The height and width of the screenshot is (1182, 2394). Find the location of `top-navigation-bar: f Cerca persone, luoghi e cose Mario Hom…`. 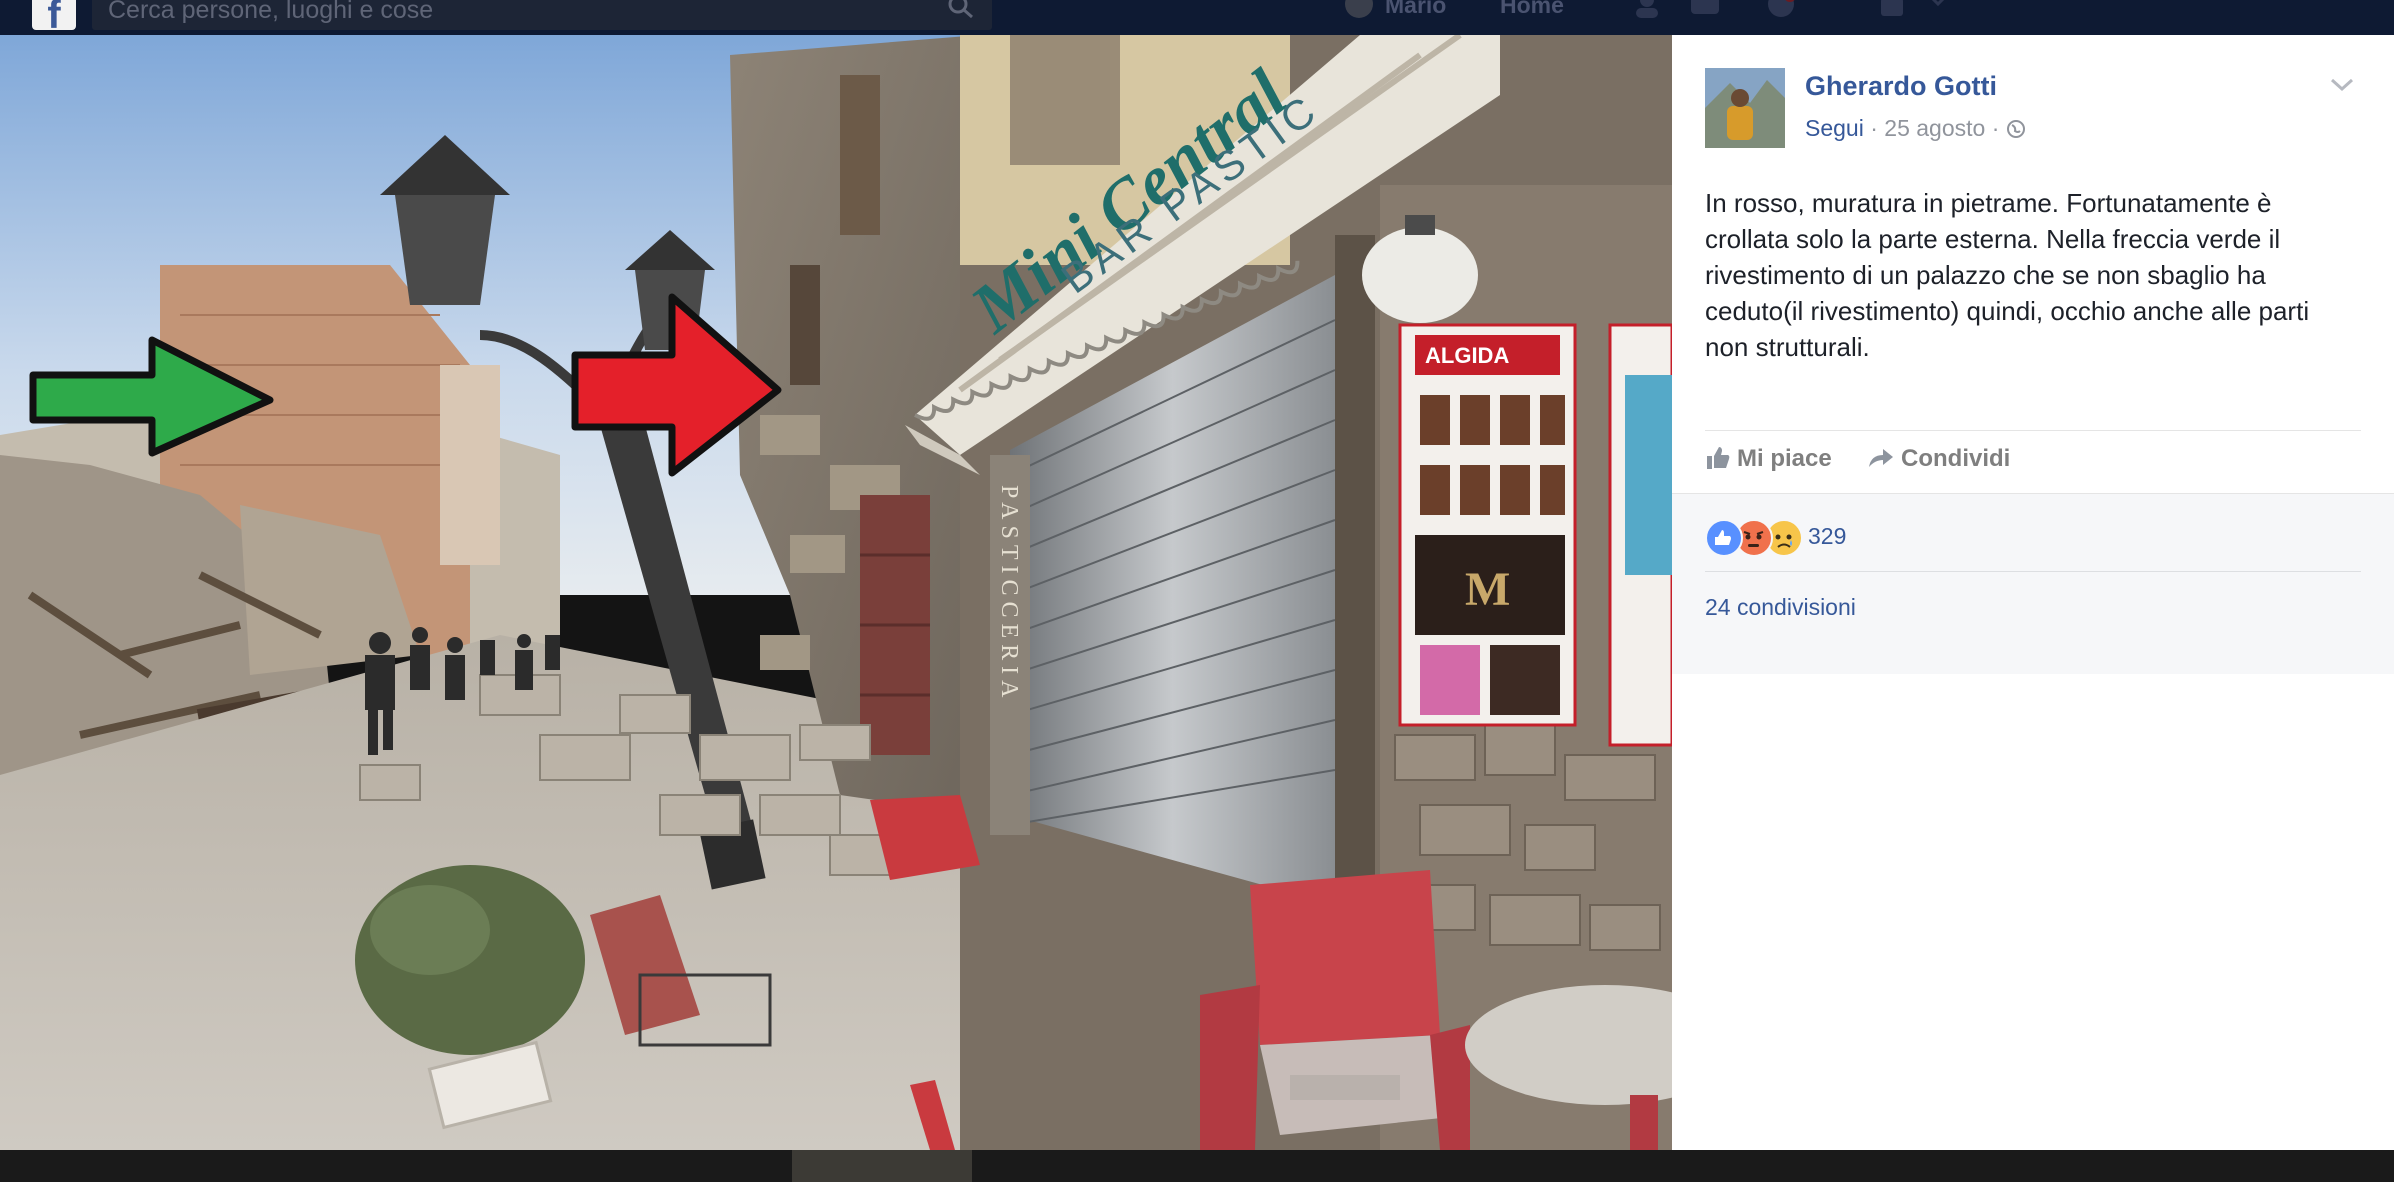

top-navigation-bar: f Cerca persone, luoghi e cose Mario Hom… is located at coordinates (1197, 17).